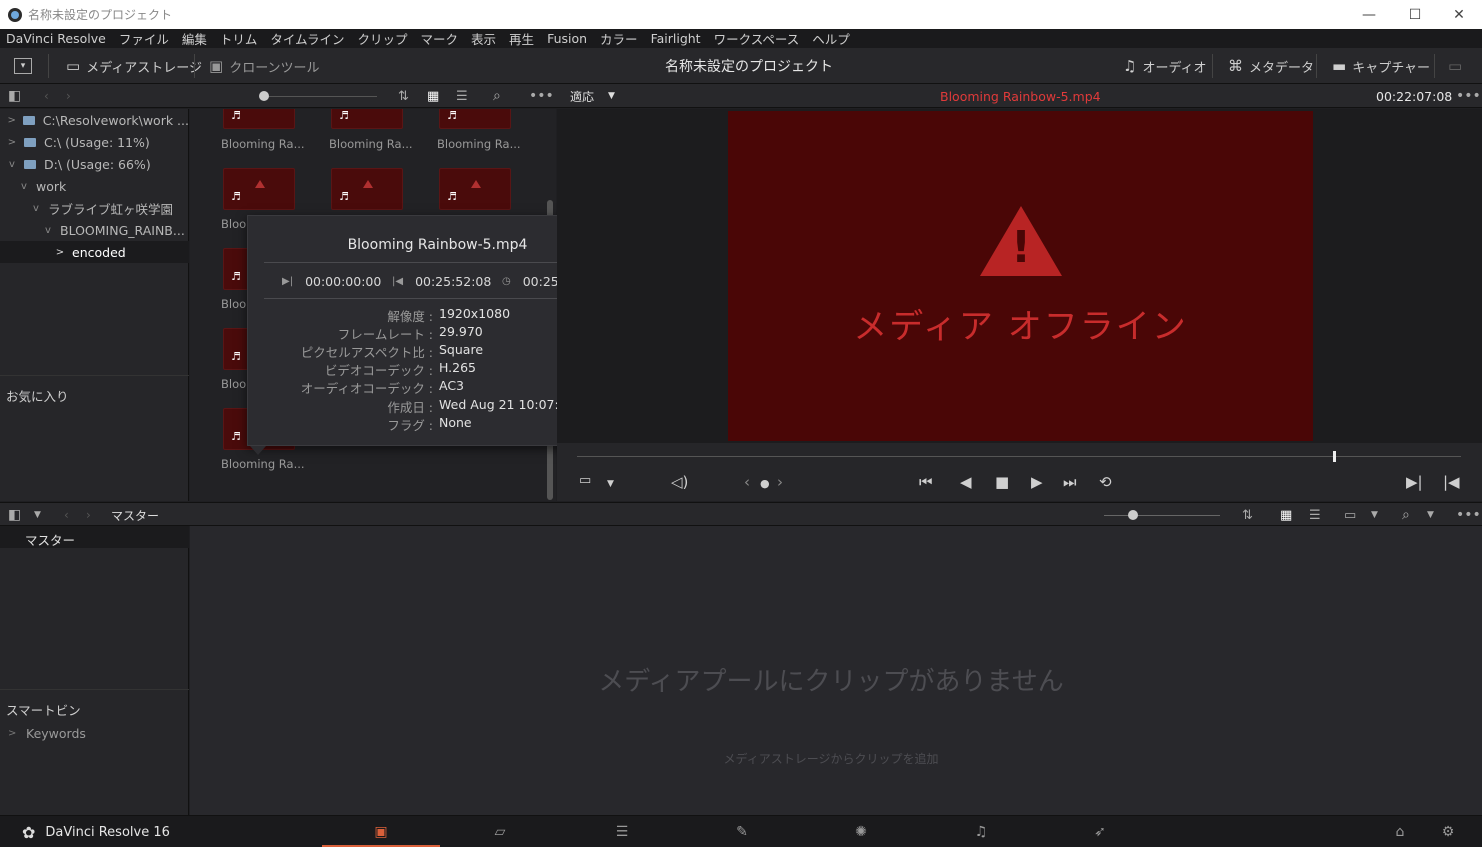 The image size is (1482, 847). What do you see at coordinates (1381, 66) in the screenshot?
I see `capture-button: ▬ キャプチャー` at bounding box center [1381, 66].